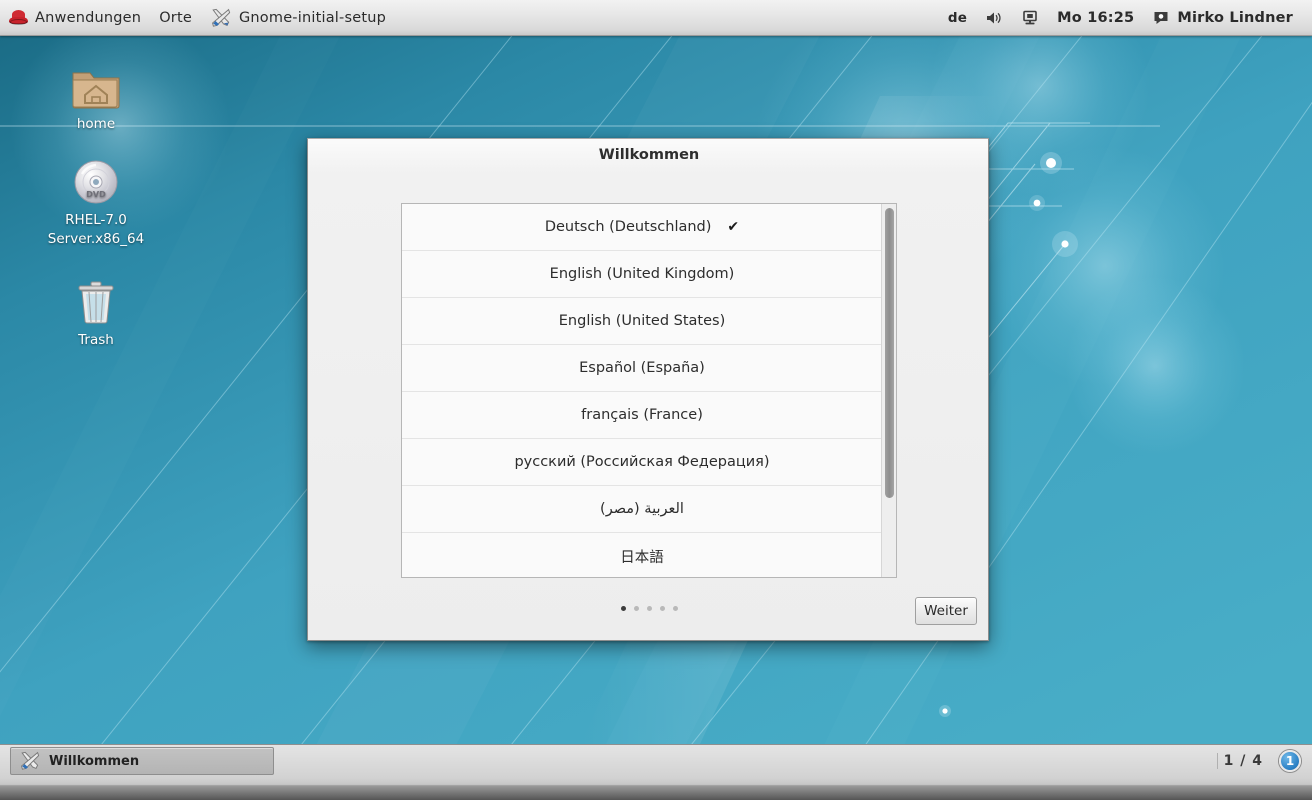 This screenshot has height=800, width=1312. I want to click on desktop-icon-home: home, so click(96, 96).